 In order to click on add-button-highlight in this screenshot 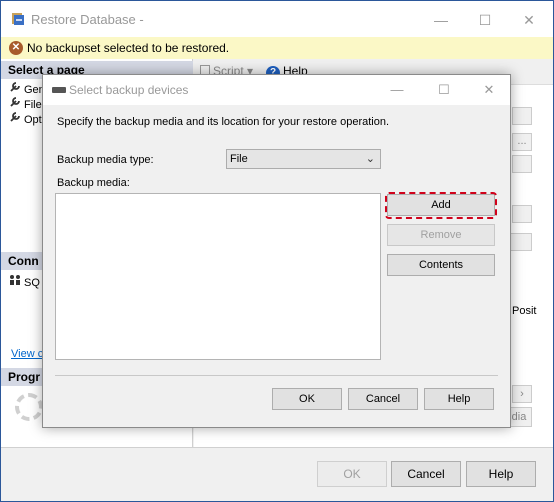, I will do `click(441, 205)`.